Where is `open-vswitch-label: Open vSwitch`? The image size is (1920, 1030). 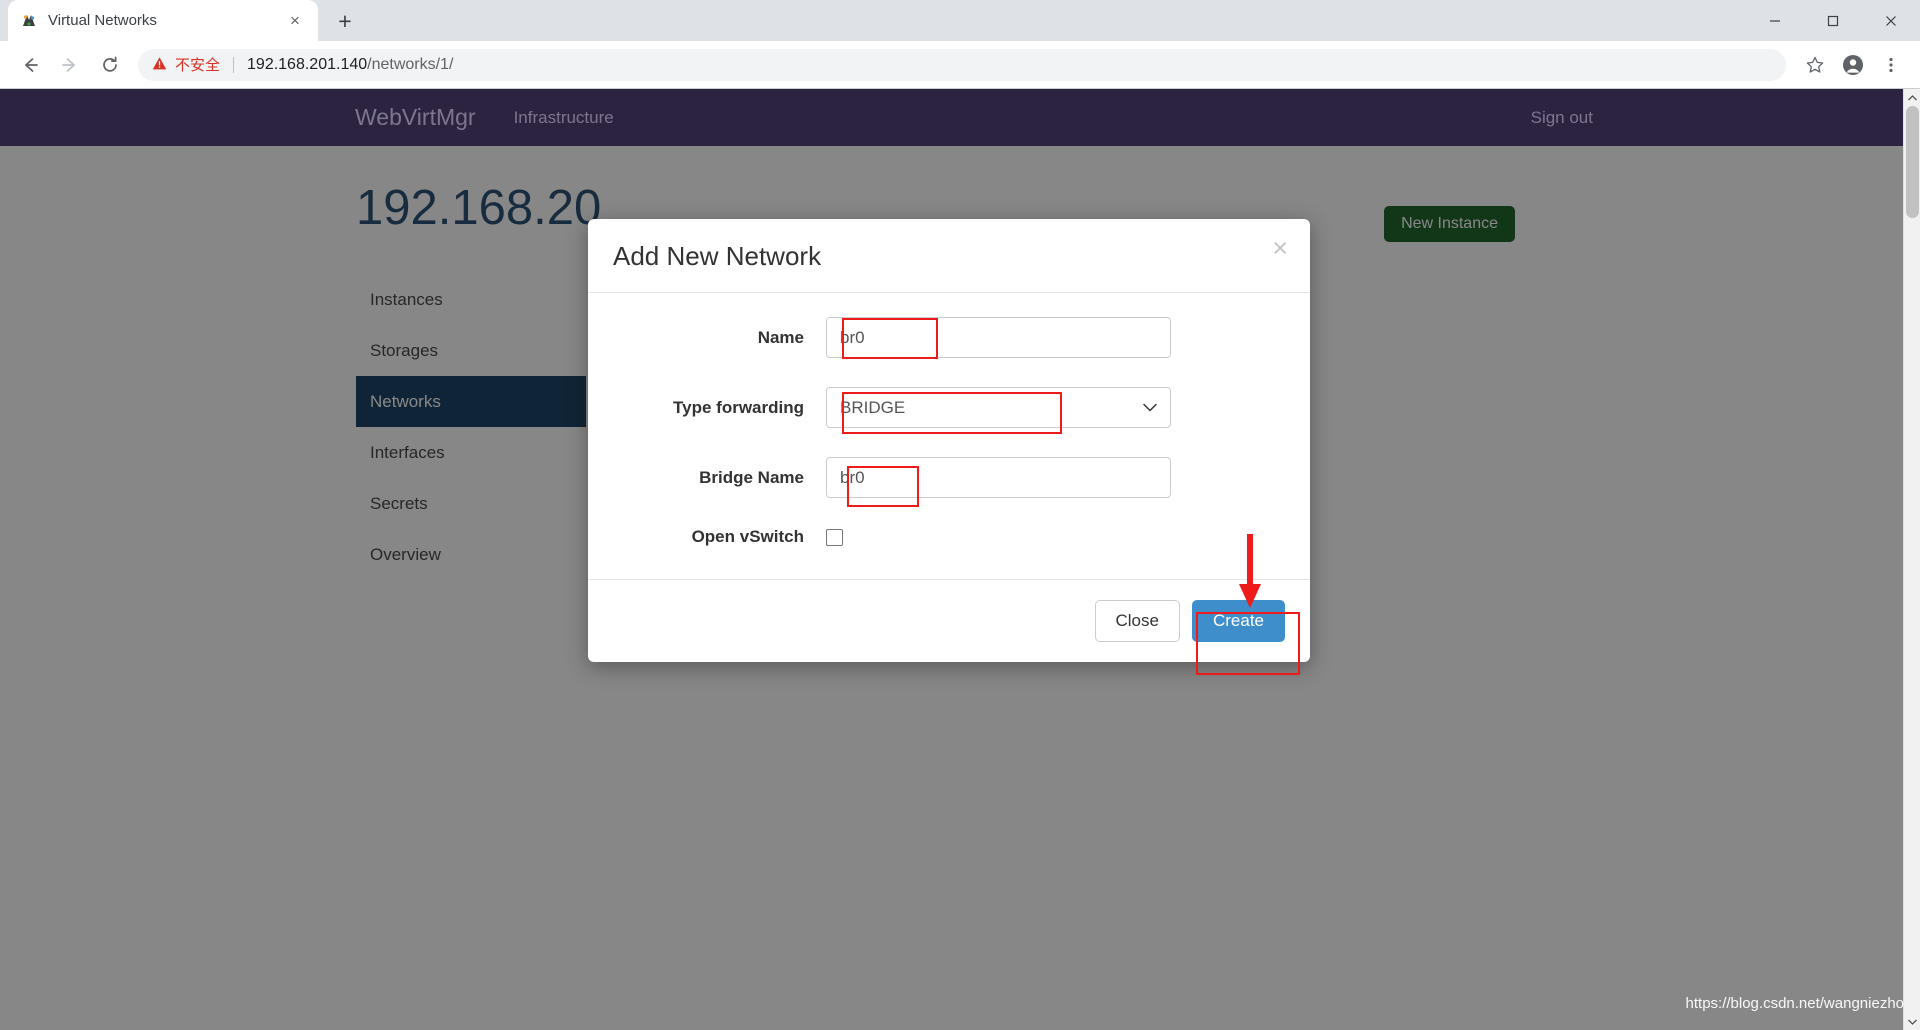
open-vswitch-label: Open vSwitch is located at coordinates (747, 536).